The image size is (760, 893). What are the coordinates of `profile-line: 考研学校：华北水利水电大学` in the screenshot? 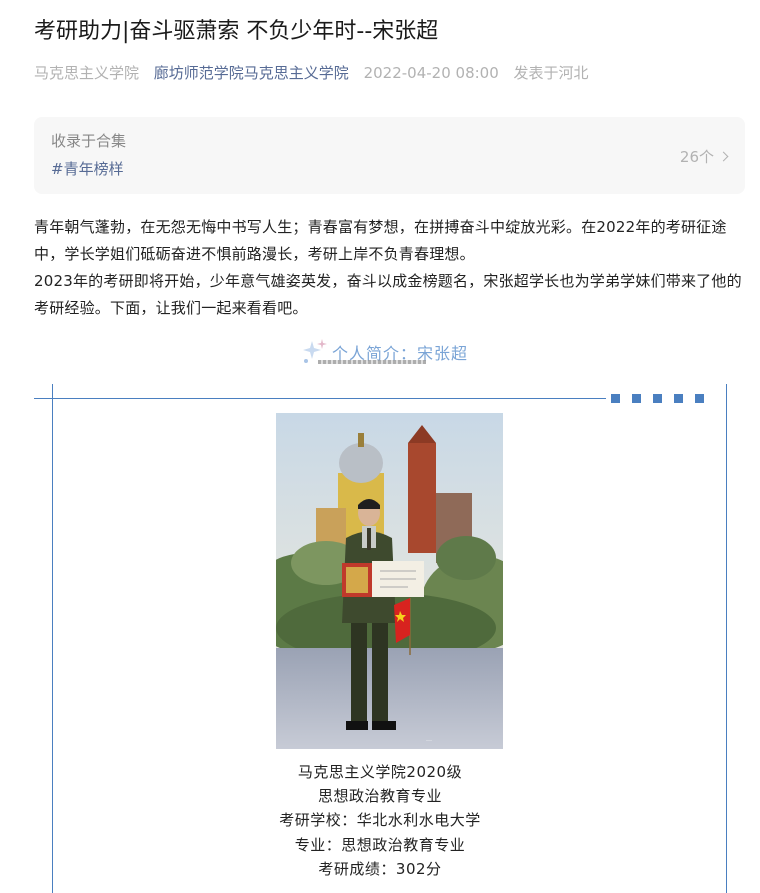 It's located at (380, 820).